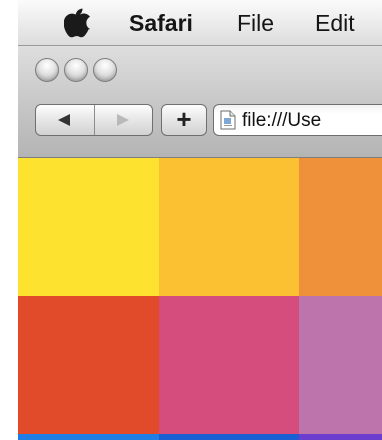 The image size is (382, 440). Describe the element at coordinates (47, 70) in the screenshot. I see `close-window-button` at that location.